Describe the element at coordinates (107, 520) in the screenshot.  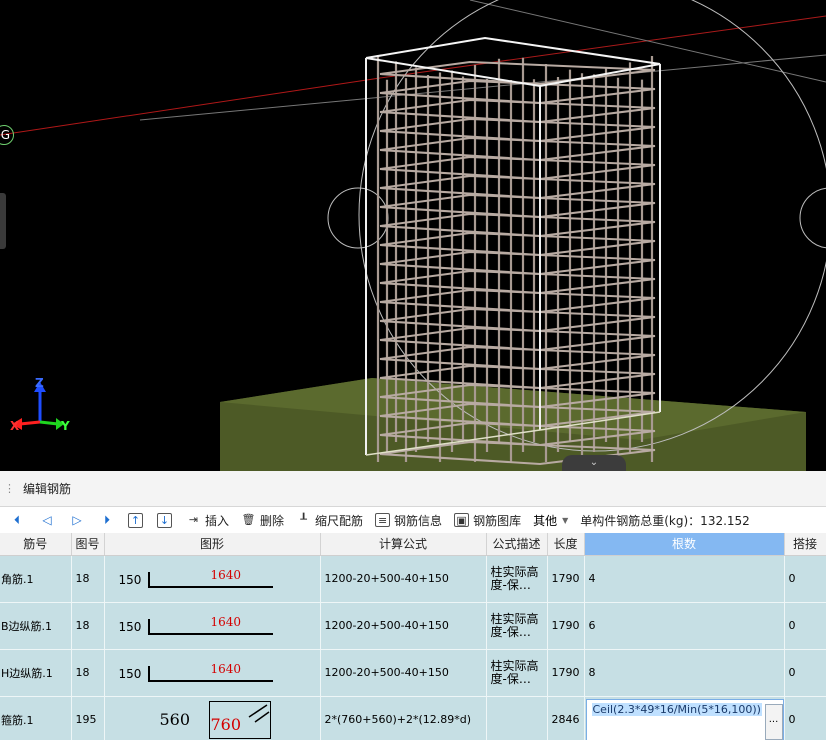
I see `last-row-button: ⏵` at that location.